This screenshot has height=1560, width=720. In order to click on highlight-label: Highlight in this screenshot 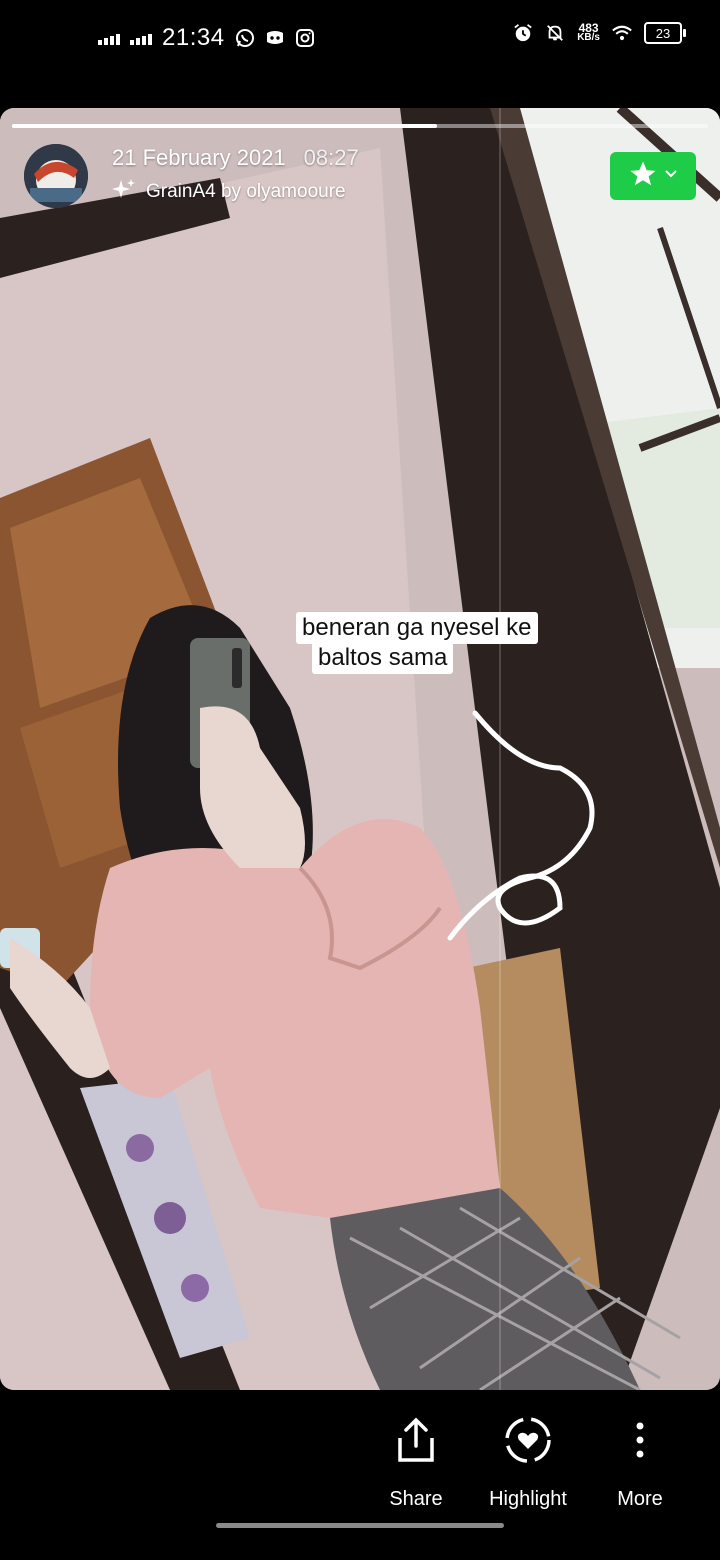, I will do `click(528, 1499)`.